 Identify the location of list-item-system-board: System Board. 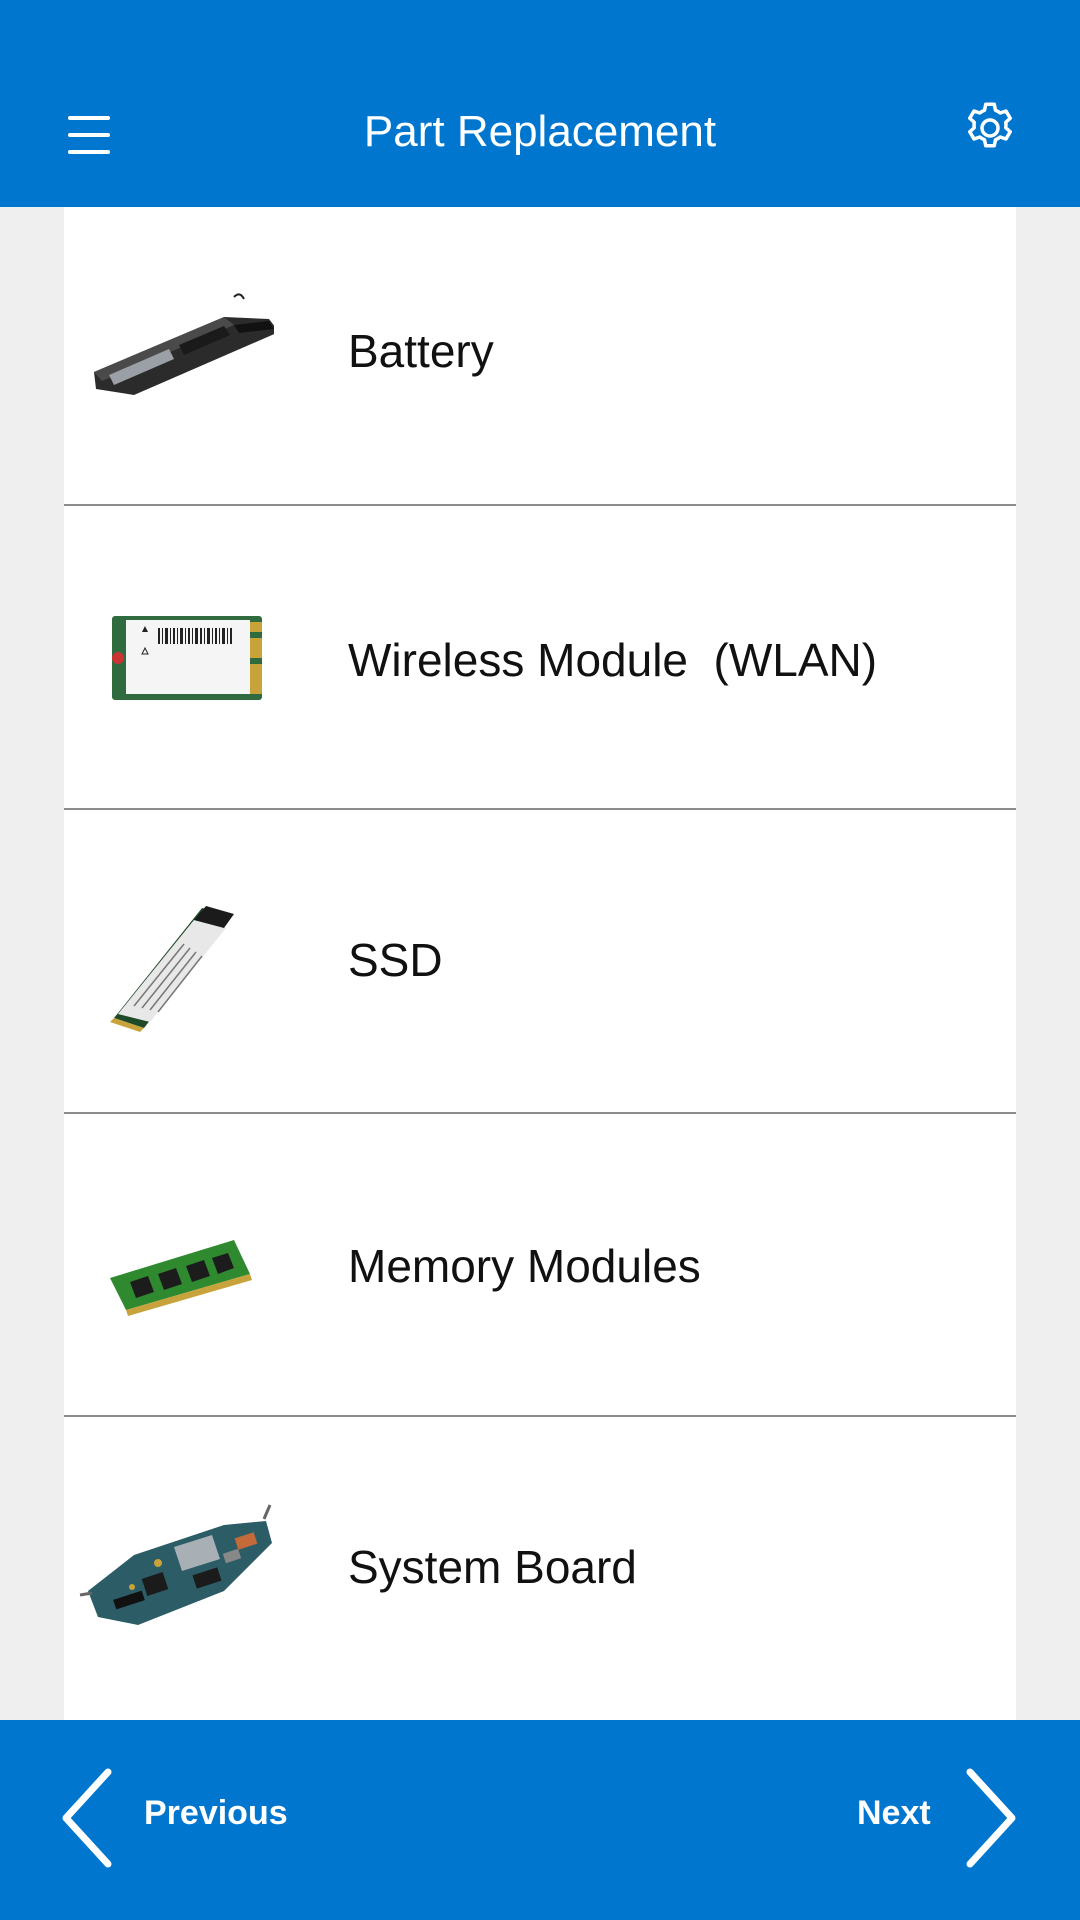
(540, 1568).